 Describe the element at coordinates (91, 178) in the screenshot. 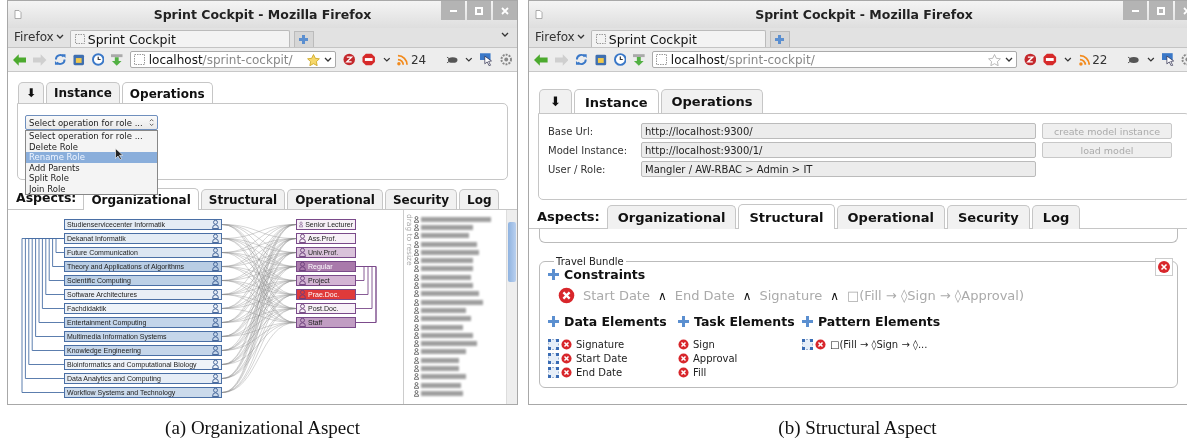

I see `dropdown-option: Split Role` at that location.